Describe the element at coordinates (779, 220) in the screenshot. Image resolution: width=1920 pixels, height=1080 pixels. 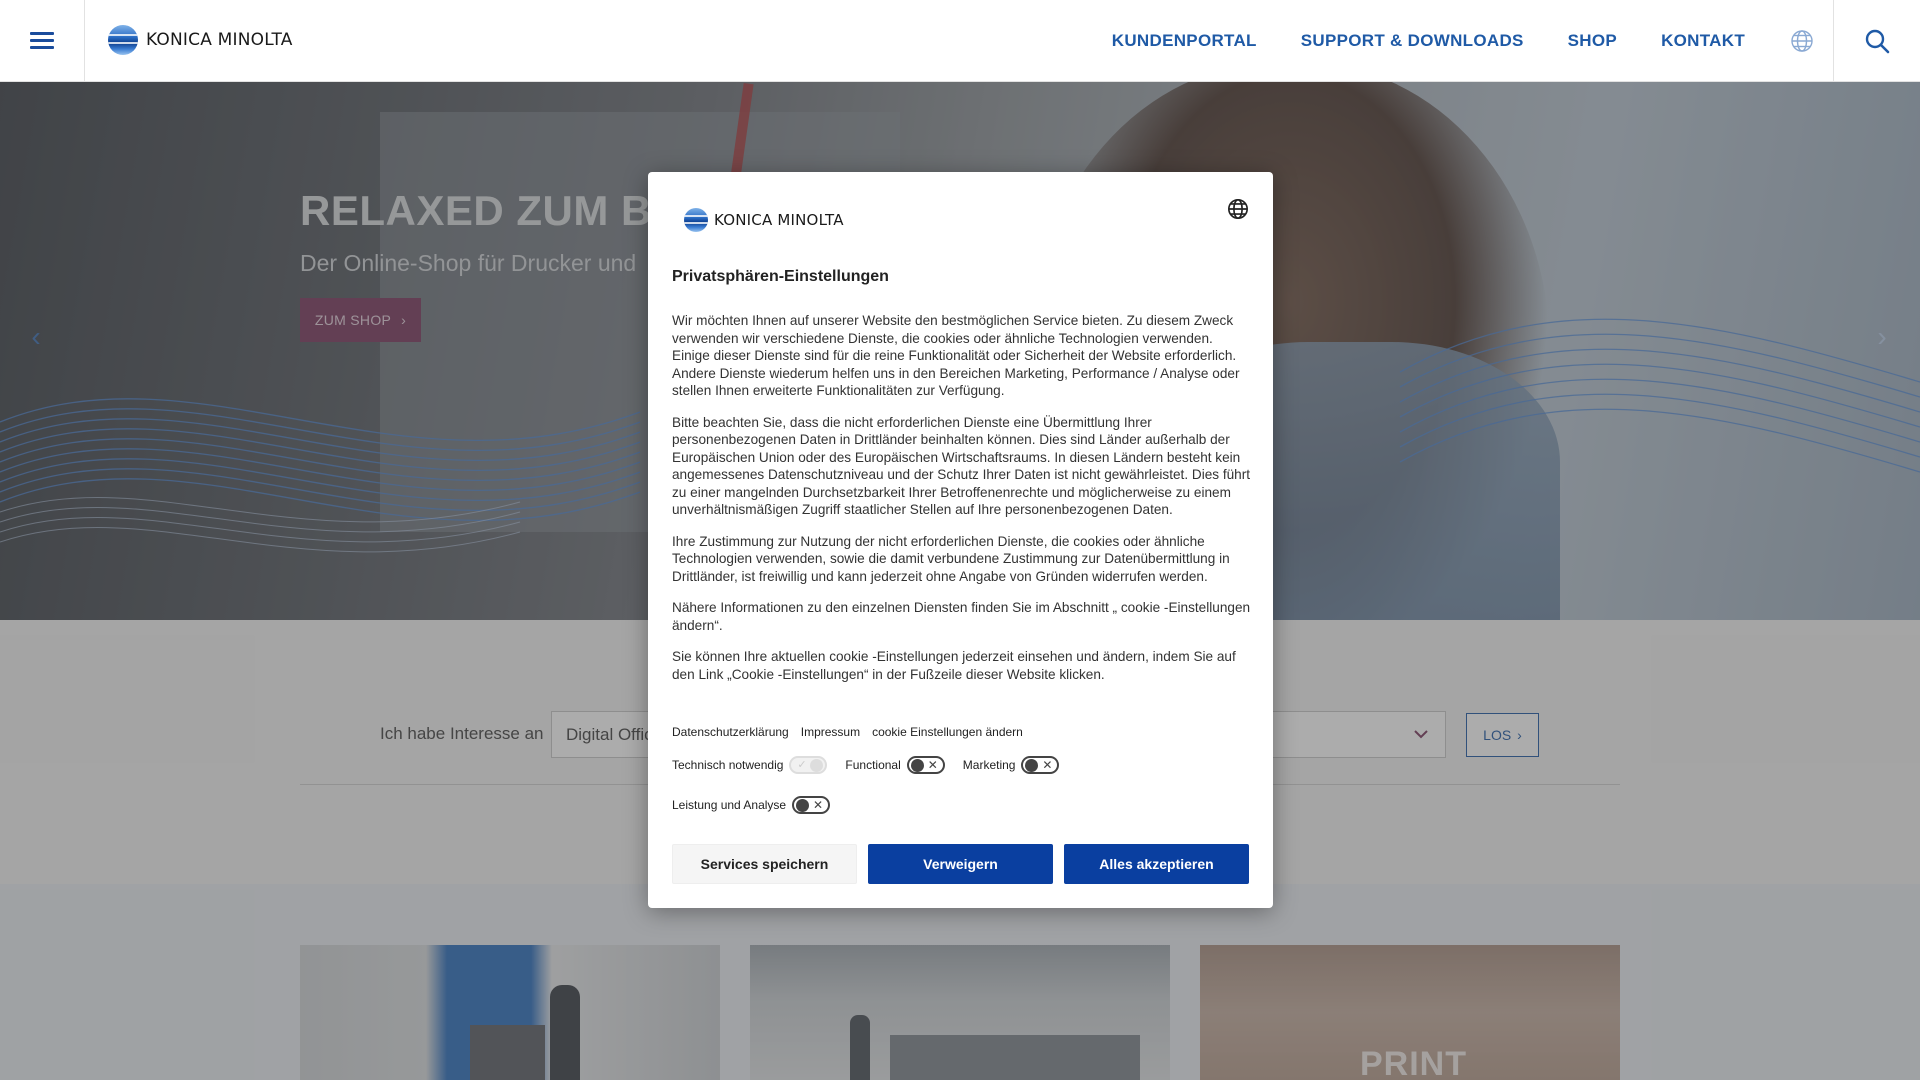
I see `modal-logo-text: KONICA MINOLTA` at that location.